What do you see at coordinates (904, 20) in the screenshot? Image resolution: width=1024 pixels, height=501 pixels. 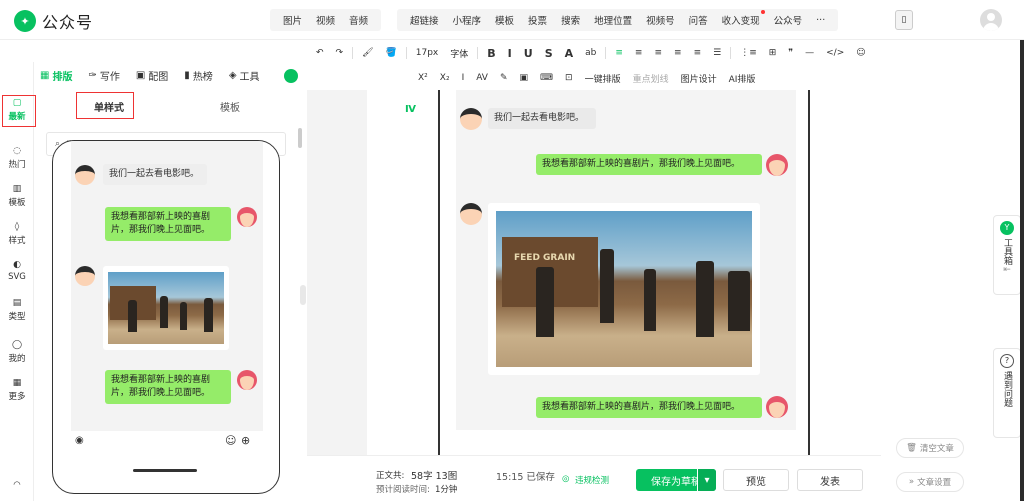 I see `mobile-preview-icon: ▯` at bounding box center [904, 20].